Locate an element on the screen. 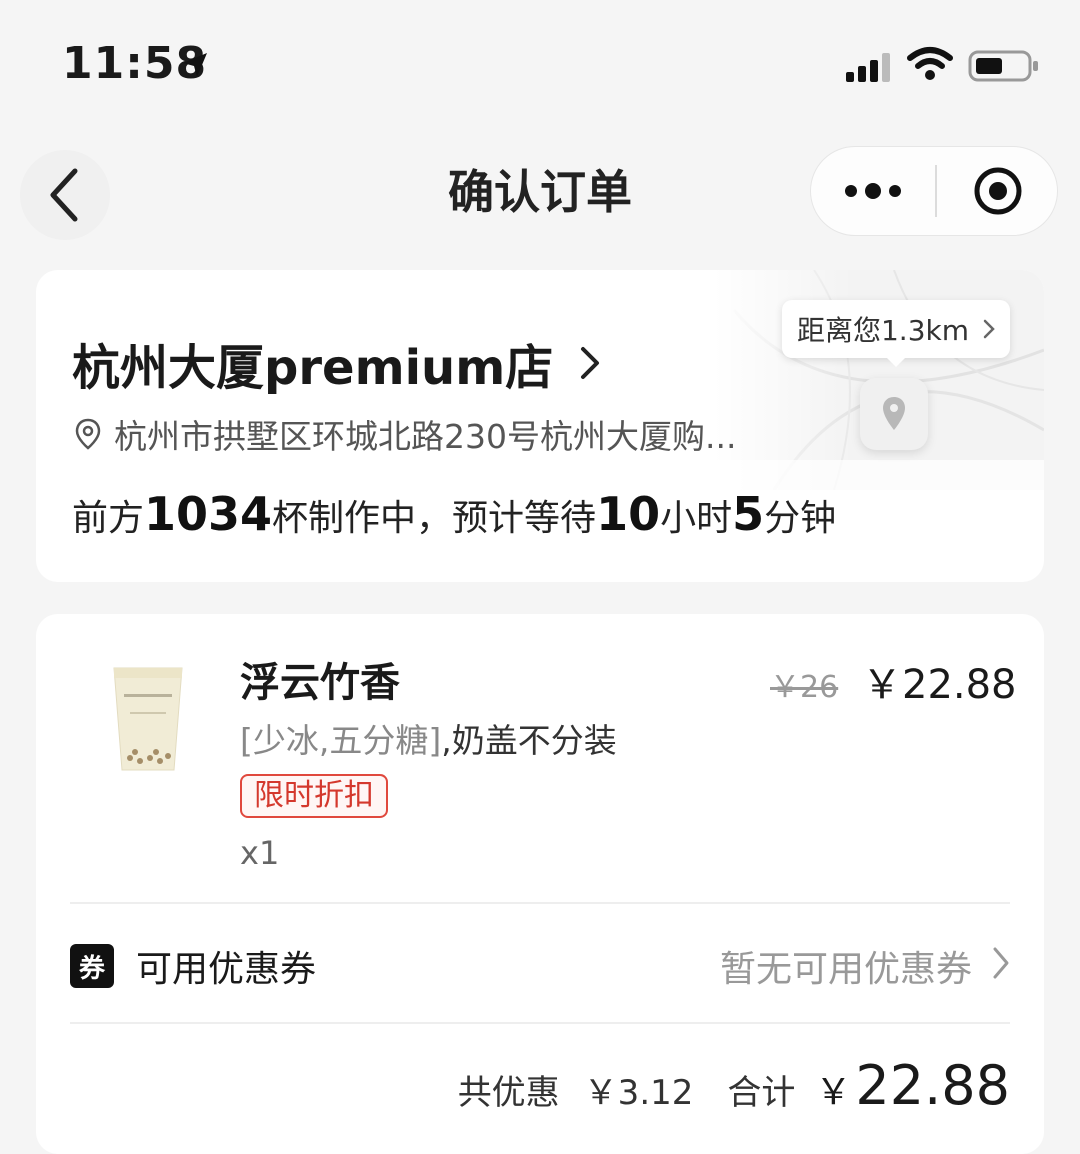 Image resolution: width=1080 pixels, height=1154 pixels. product-specs: [少冰,五分糖],奶盖不分装 is located at coordinates (428, 738).